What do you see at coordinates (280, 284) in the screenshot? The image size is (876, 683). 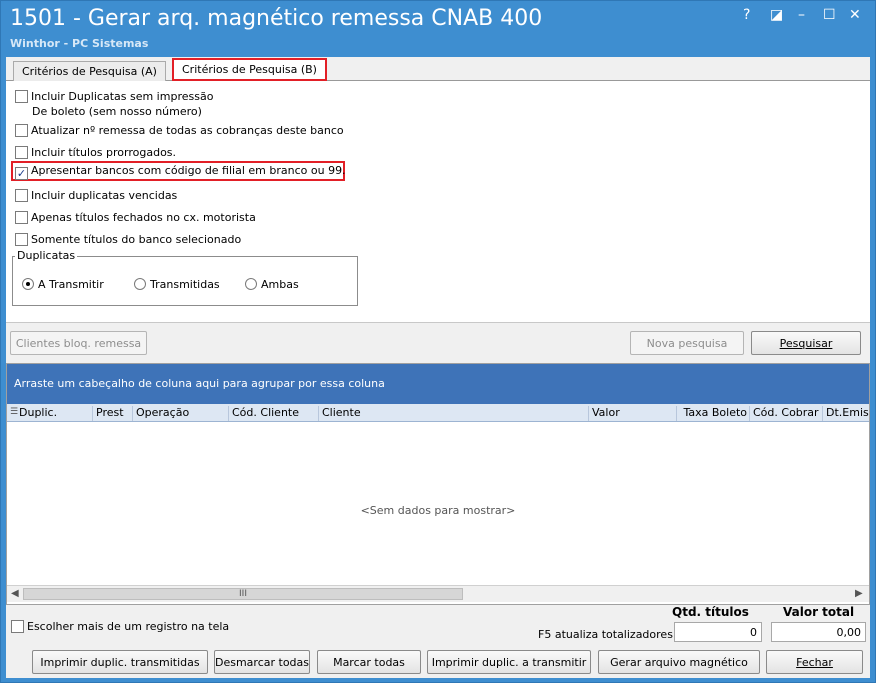 I see `radio-label: Ambas` at bounding box center [280, 284].